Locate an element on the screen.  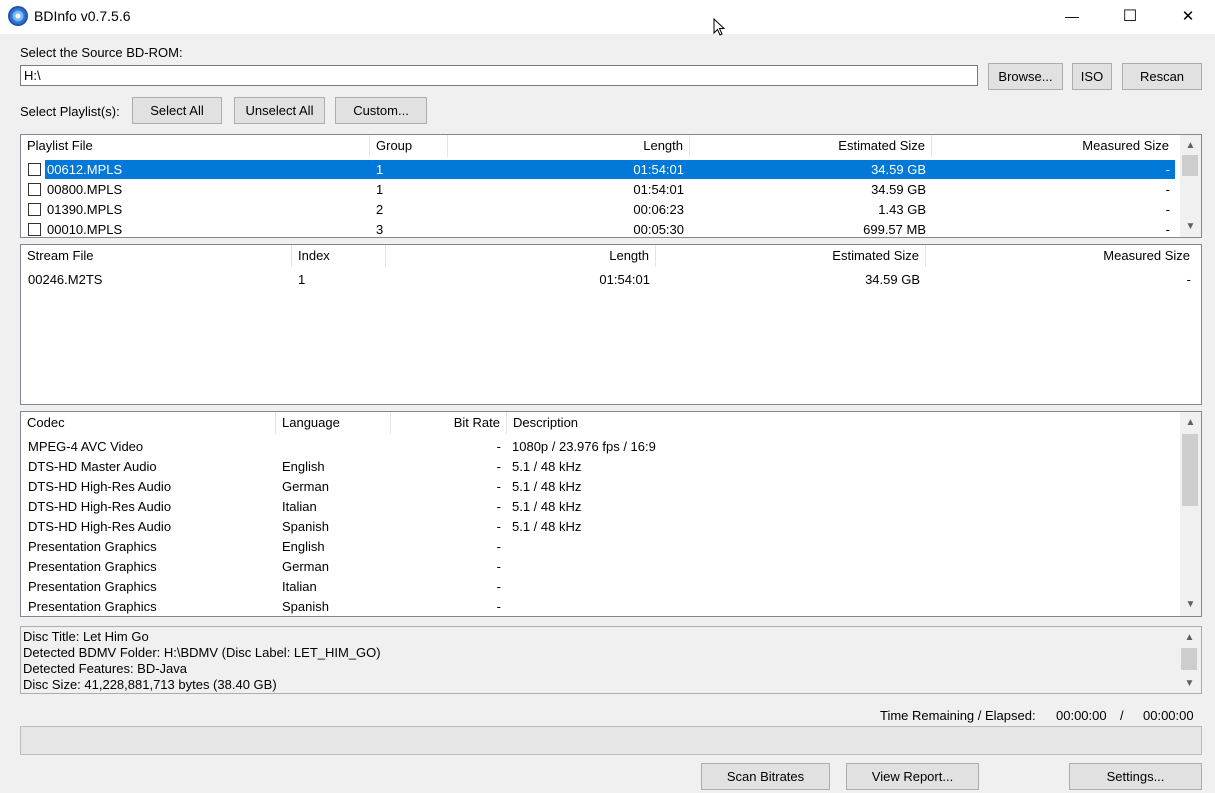
header-language: Language is located at coordinates (333, 423).